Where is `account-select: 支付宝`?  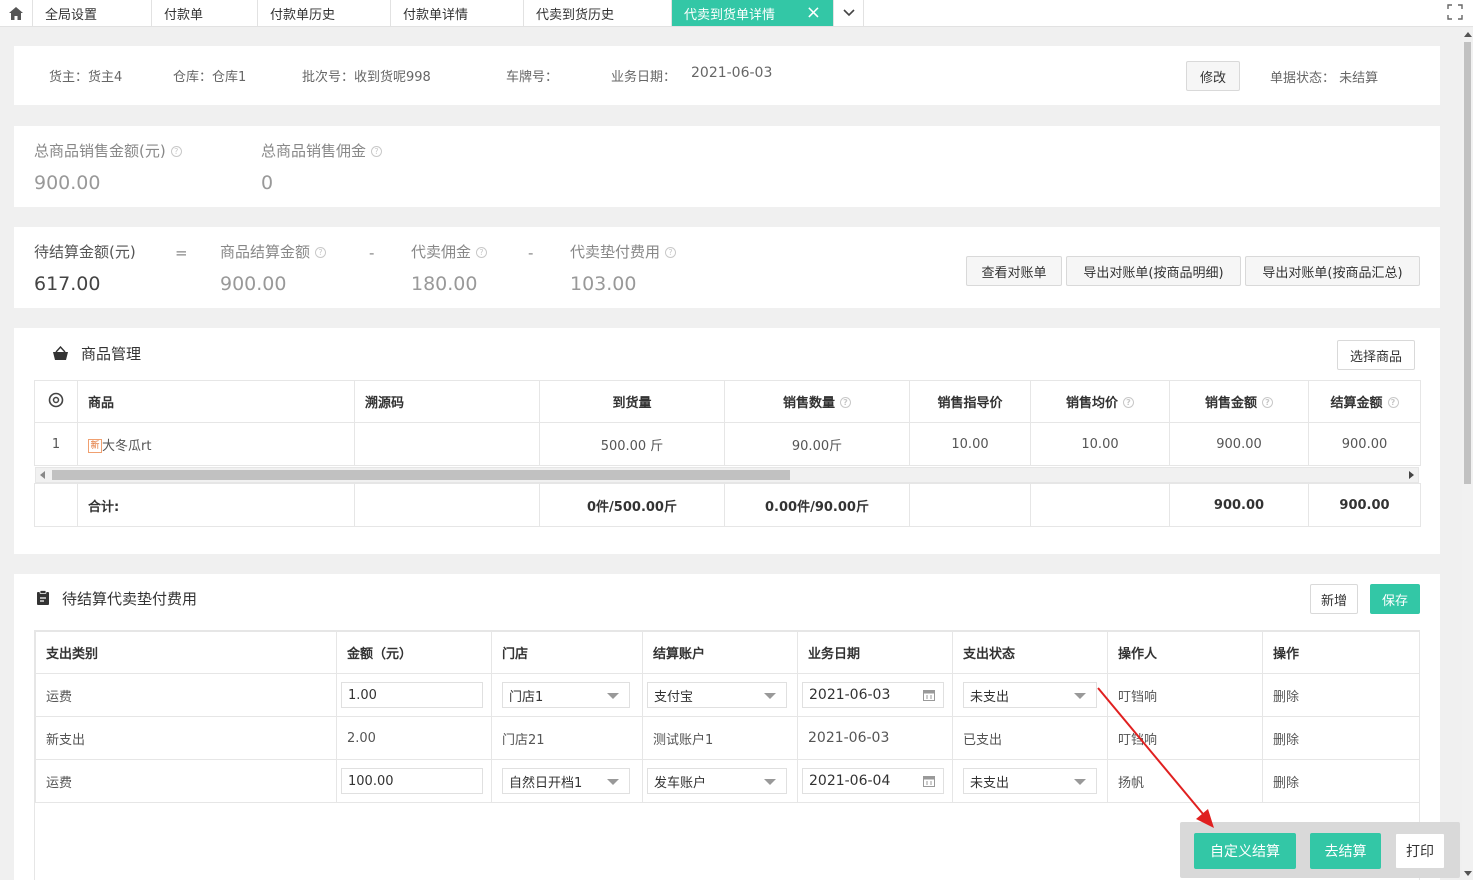
account-select: 支付宝 is located at coordinates (717, 695).